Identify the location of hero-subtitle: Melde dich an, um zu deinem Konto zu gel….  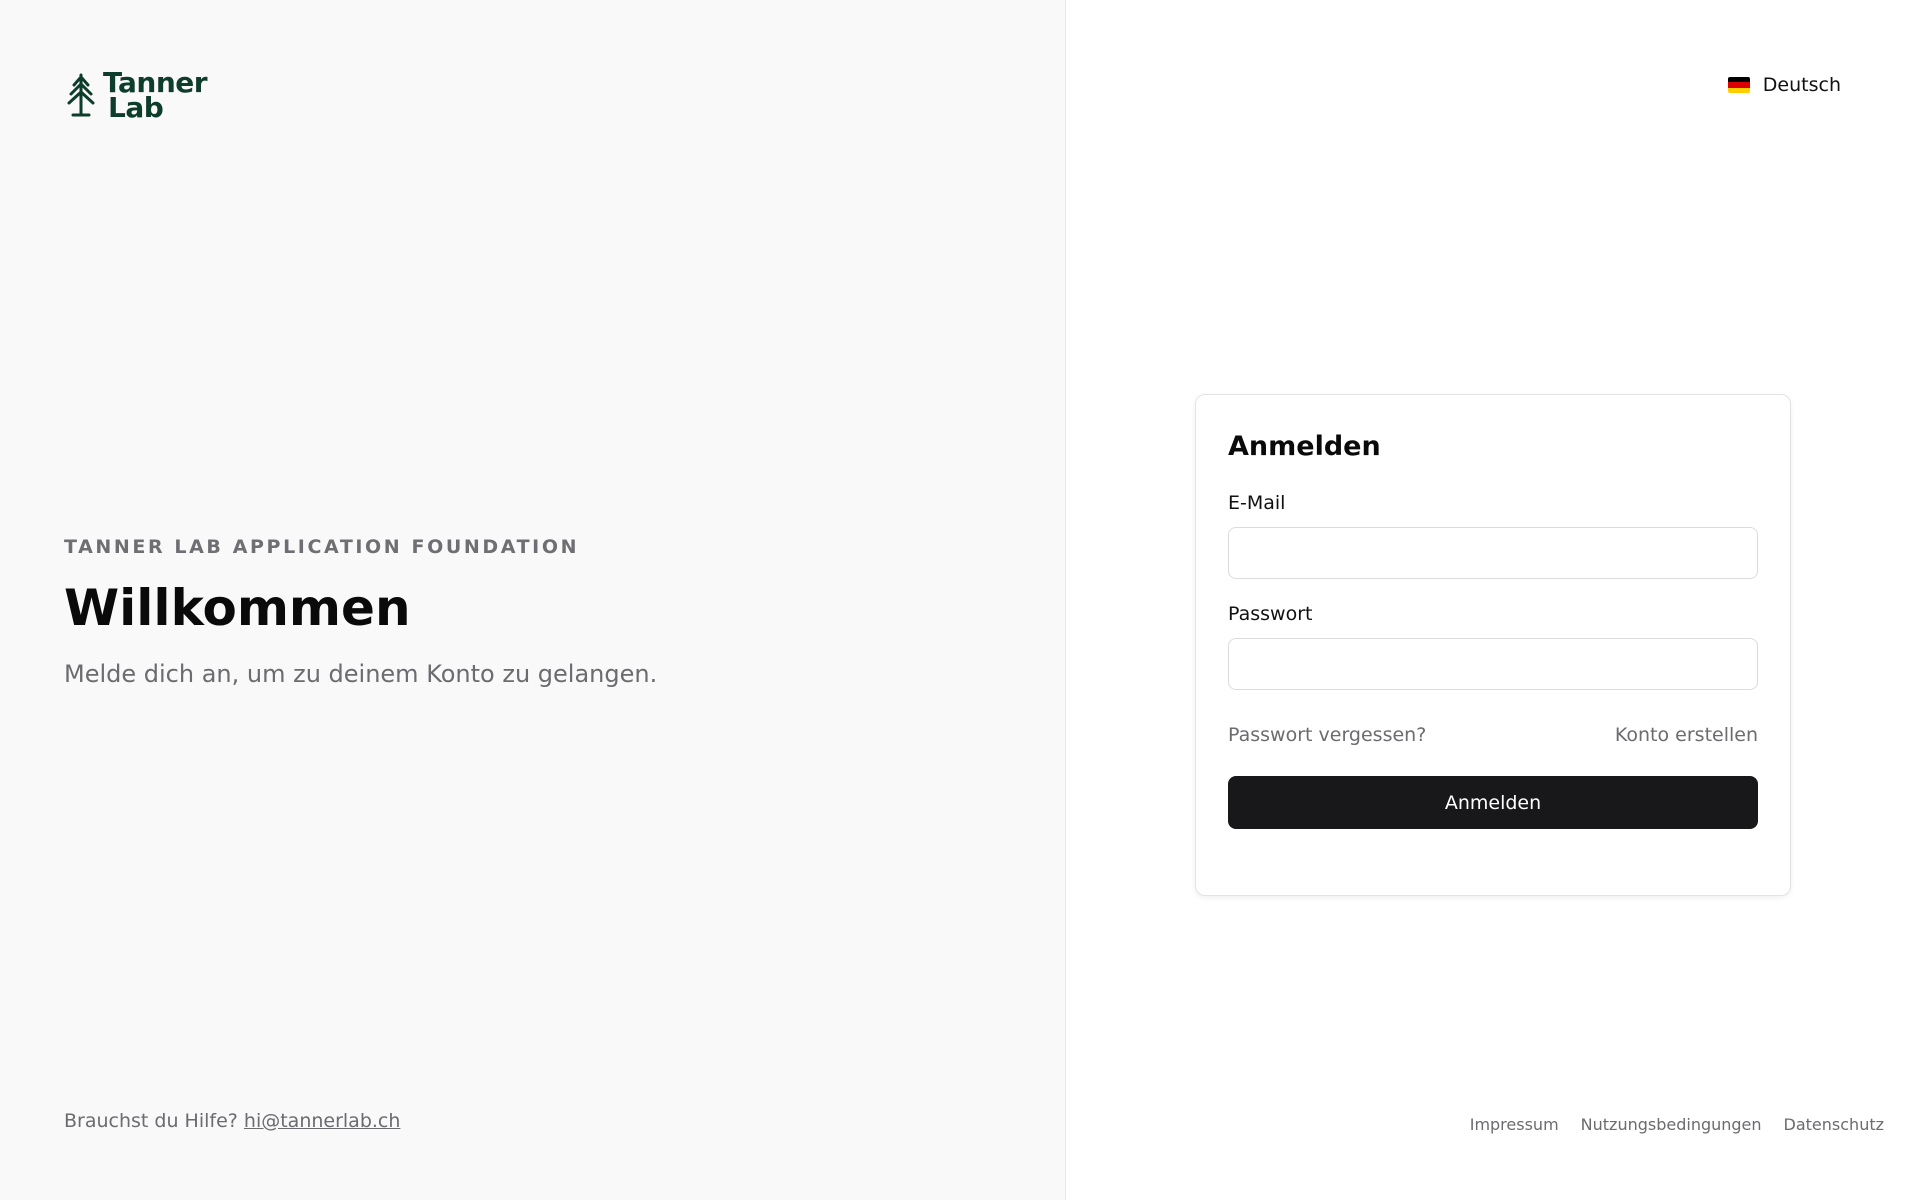
(361, 674).